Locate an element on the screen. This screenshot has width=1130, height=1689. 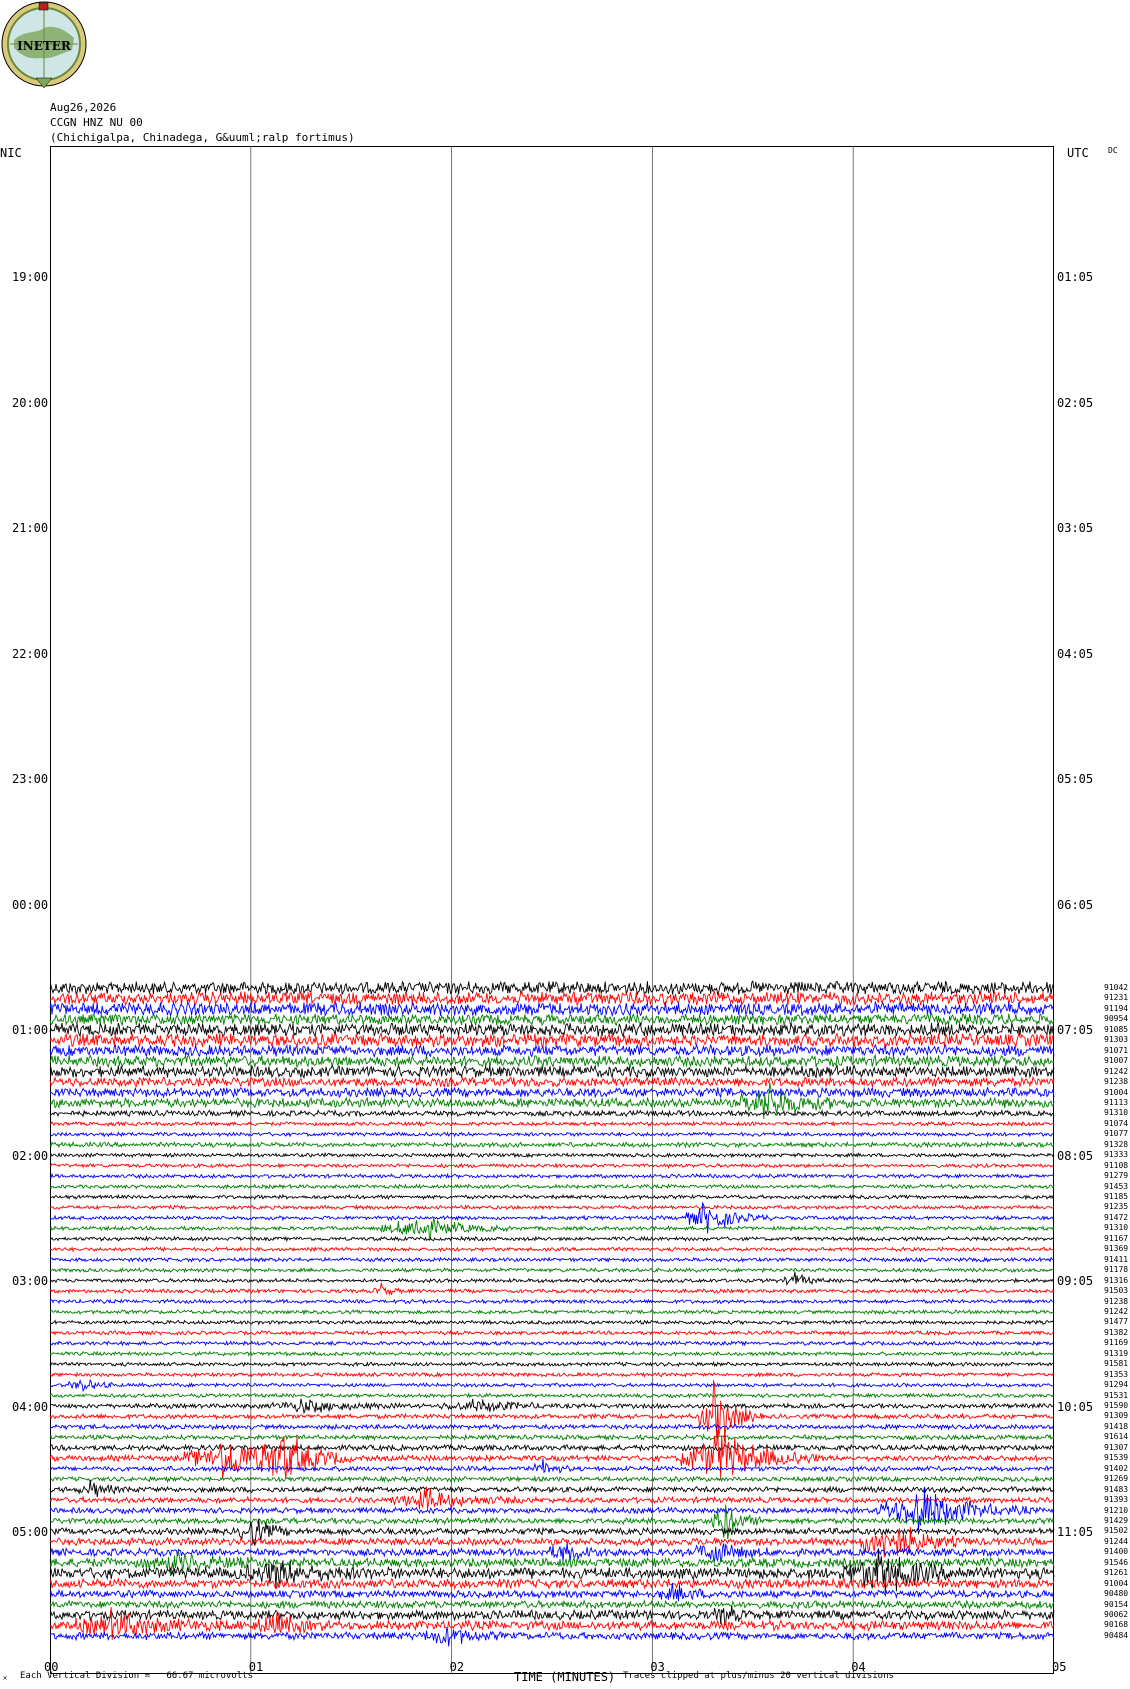
dc-offset-value: 90062 is located at coordinates (1116, 1614).